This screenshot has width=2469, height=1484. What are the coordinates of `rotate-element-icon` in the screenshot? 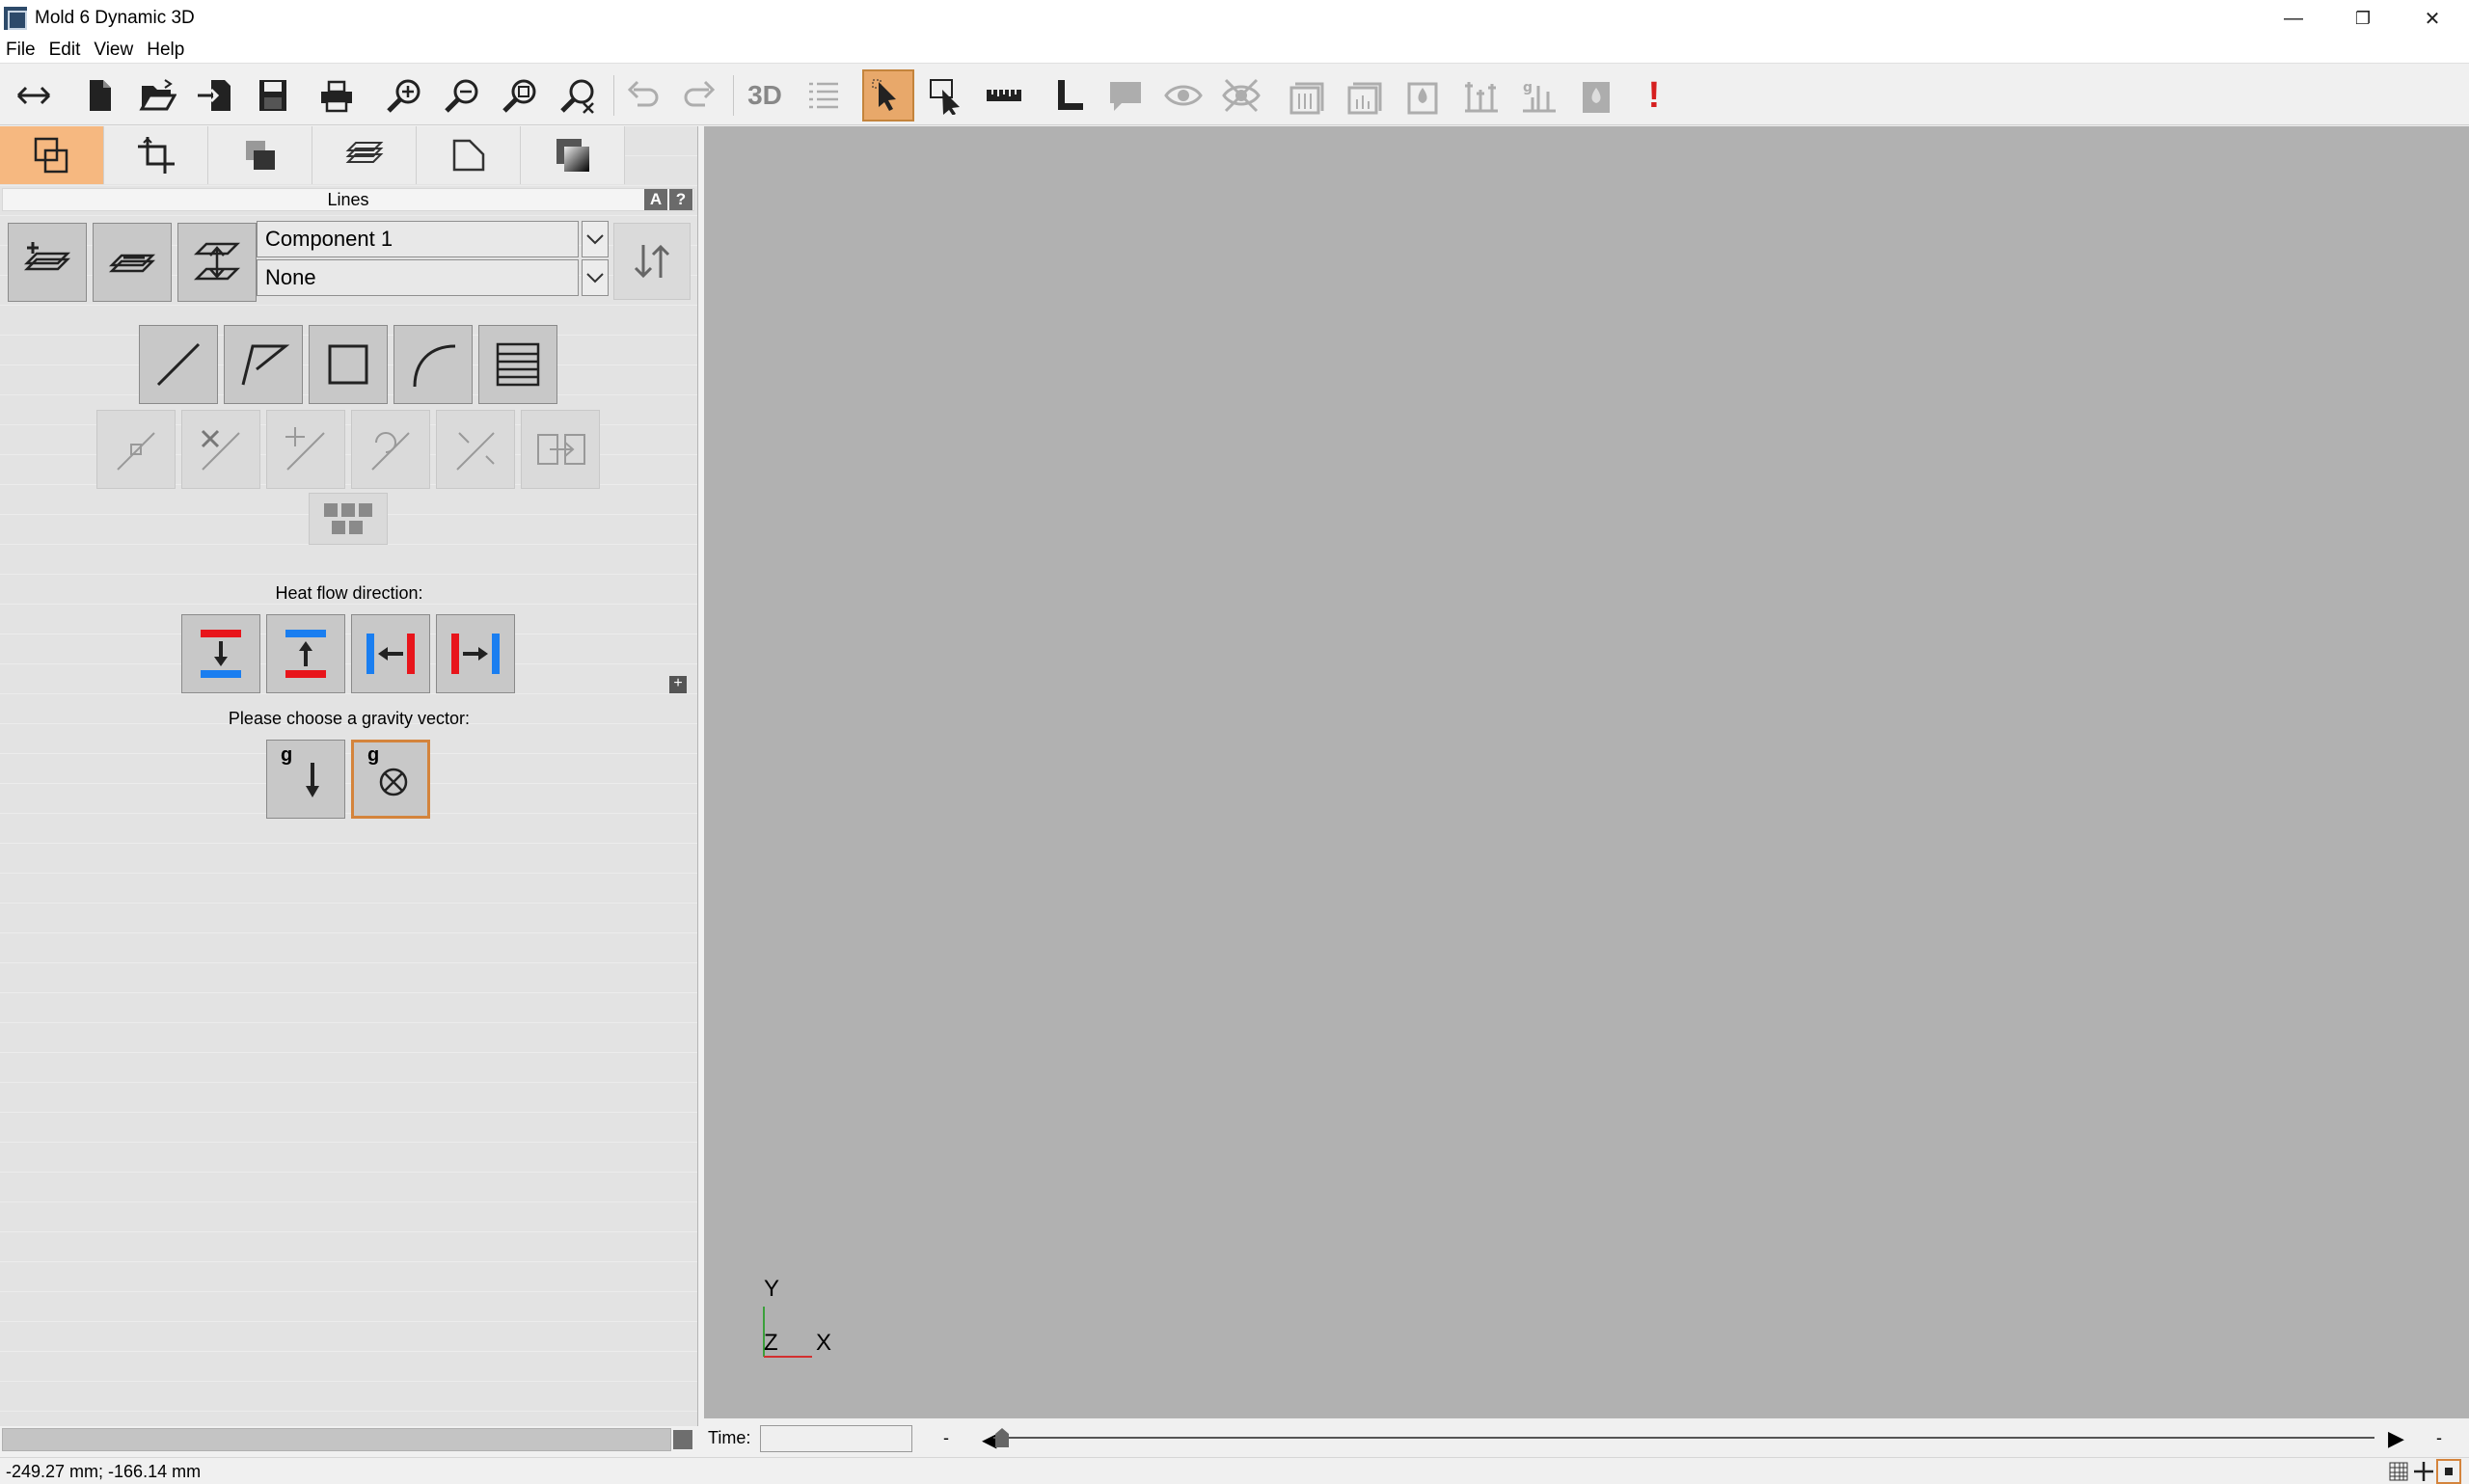 It's located at (390, 451).